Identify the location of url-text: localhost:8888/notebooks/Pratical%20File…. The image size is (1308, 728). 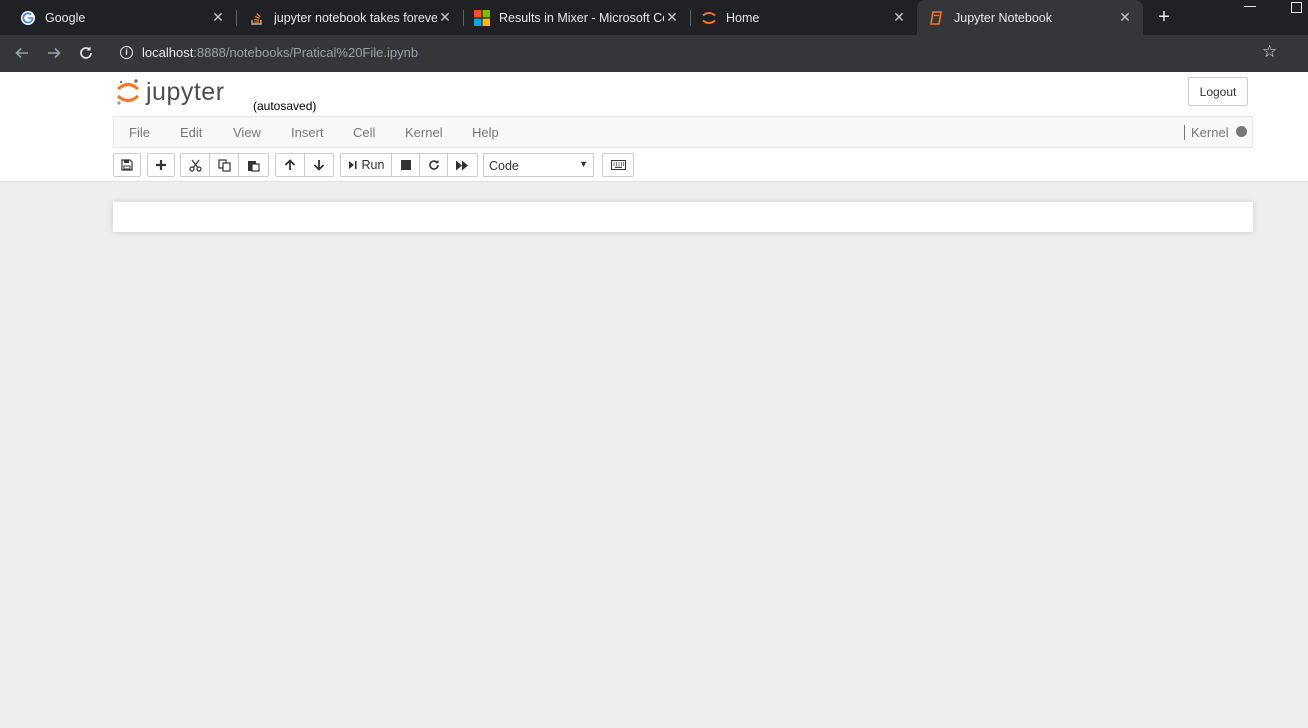
(280, 52).